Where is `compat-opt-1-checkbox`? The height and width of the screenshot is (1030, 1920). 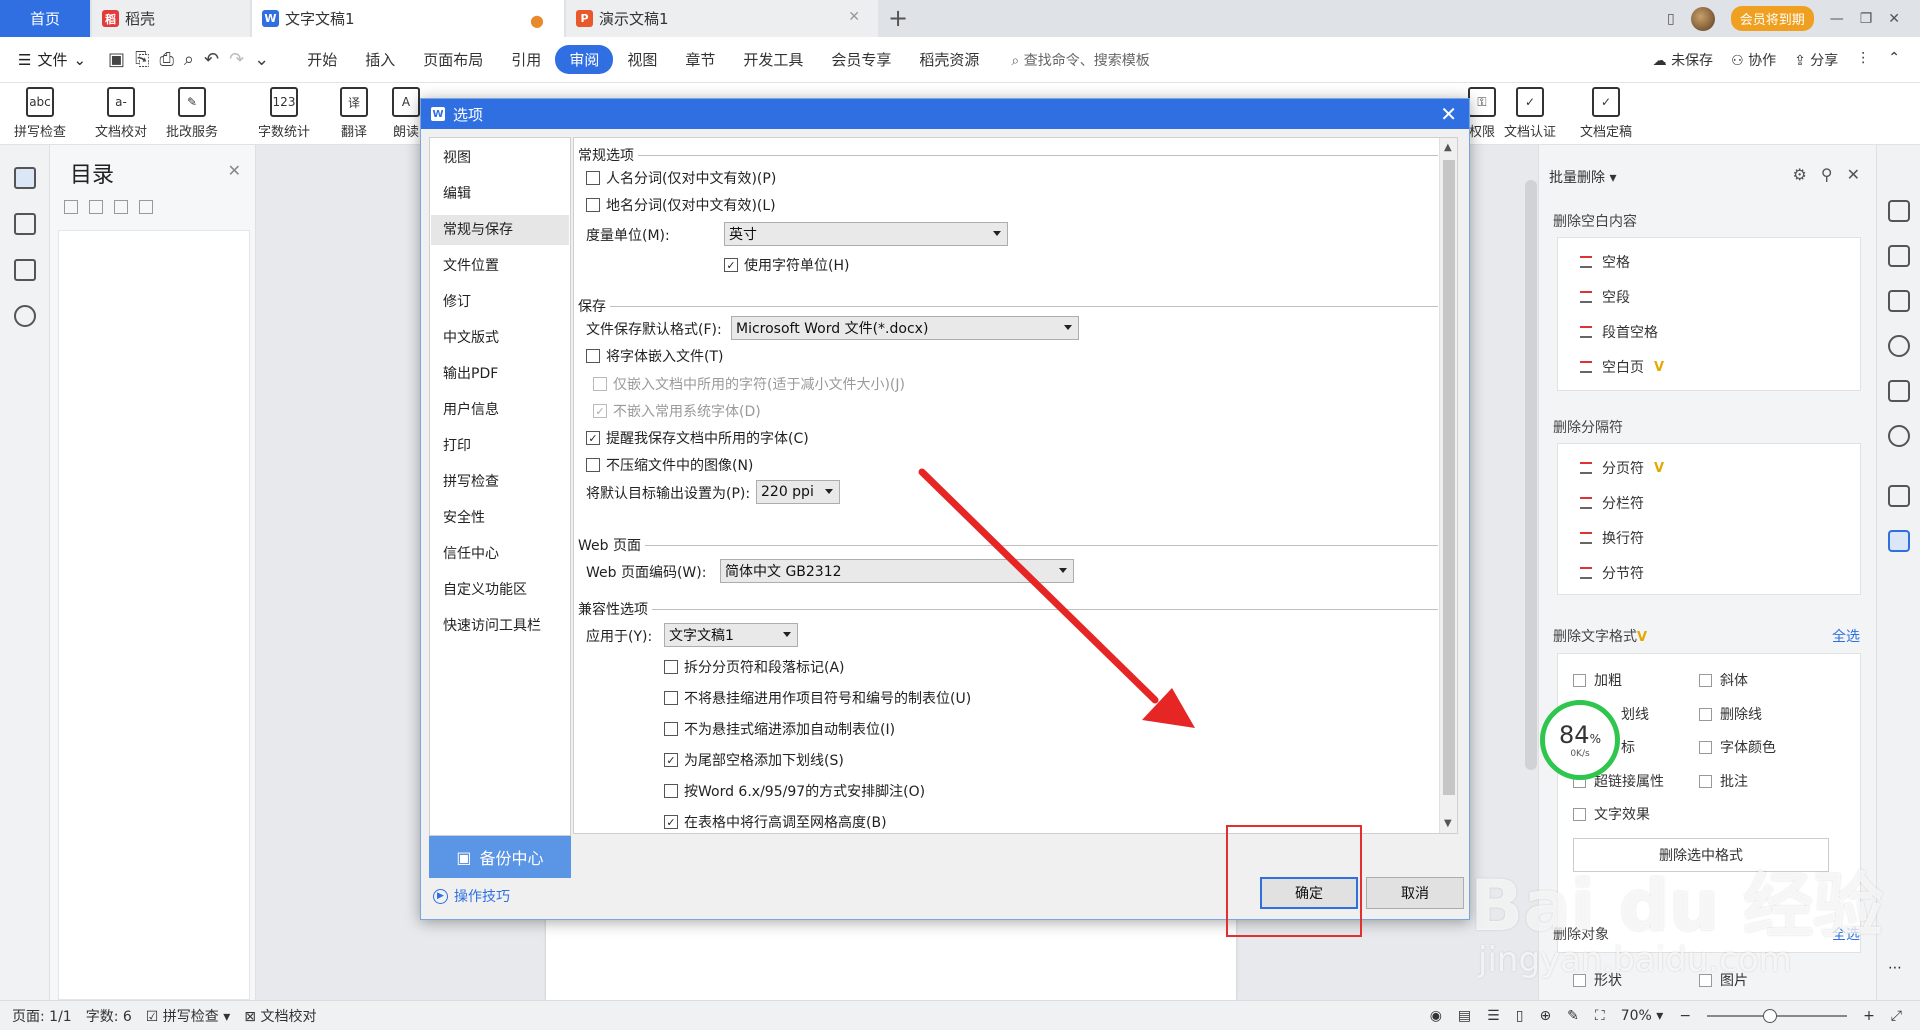
compat-opt-1-checkbox is located at coordinates (671, 667).